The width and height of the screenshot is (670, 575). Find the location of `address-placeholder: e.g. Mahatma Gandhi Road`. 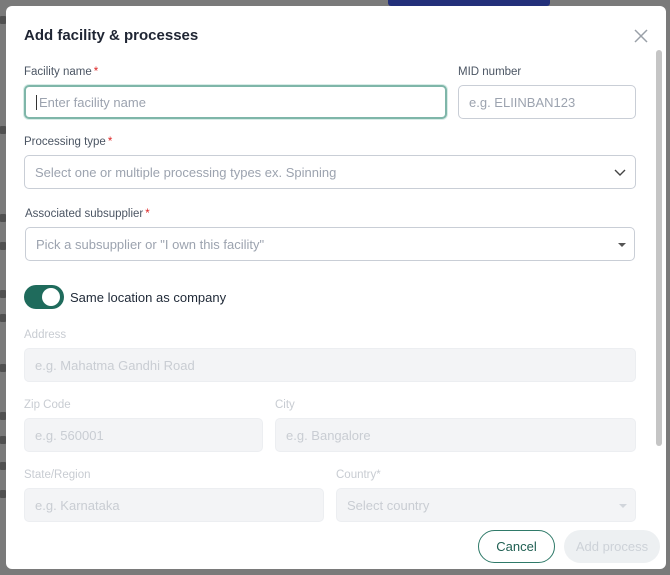

address-placeholder: e.g. Mahatma Gandhi Road is located at coordinates (115, 365).